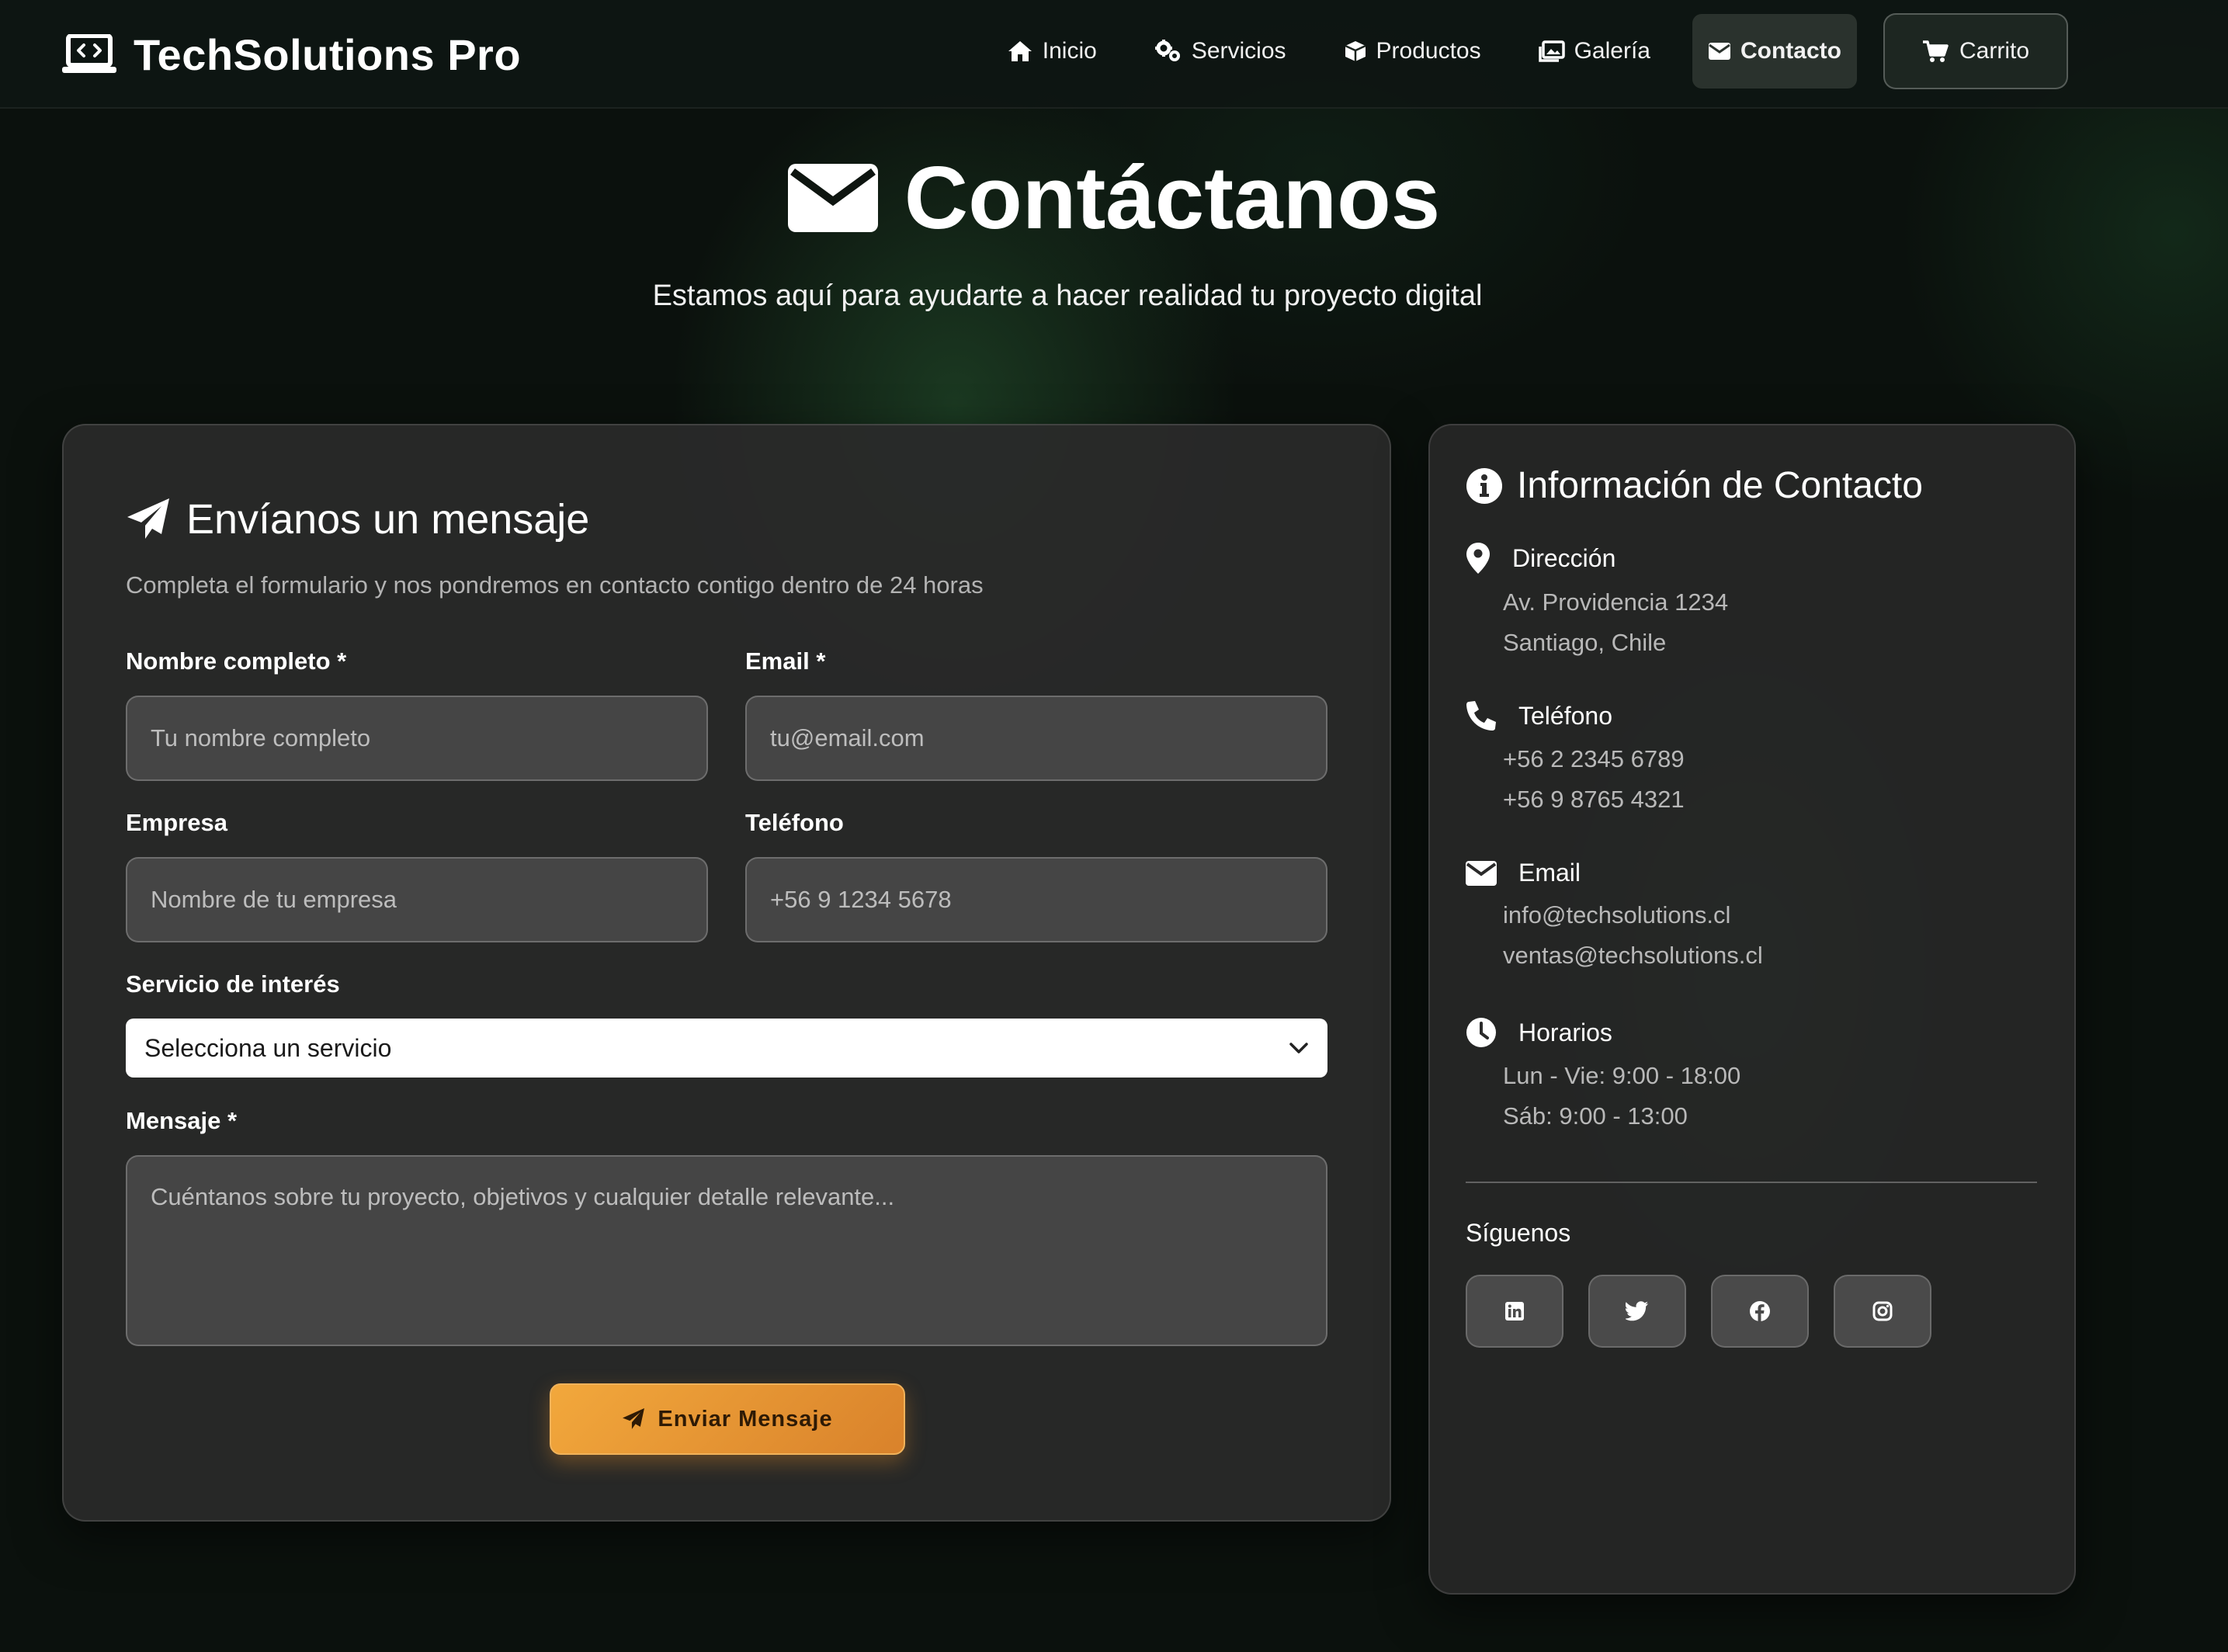  I want to click on form-title: Envíanos un mensaje, so click(388, 519).